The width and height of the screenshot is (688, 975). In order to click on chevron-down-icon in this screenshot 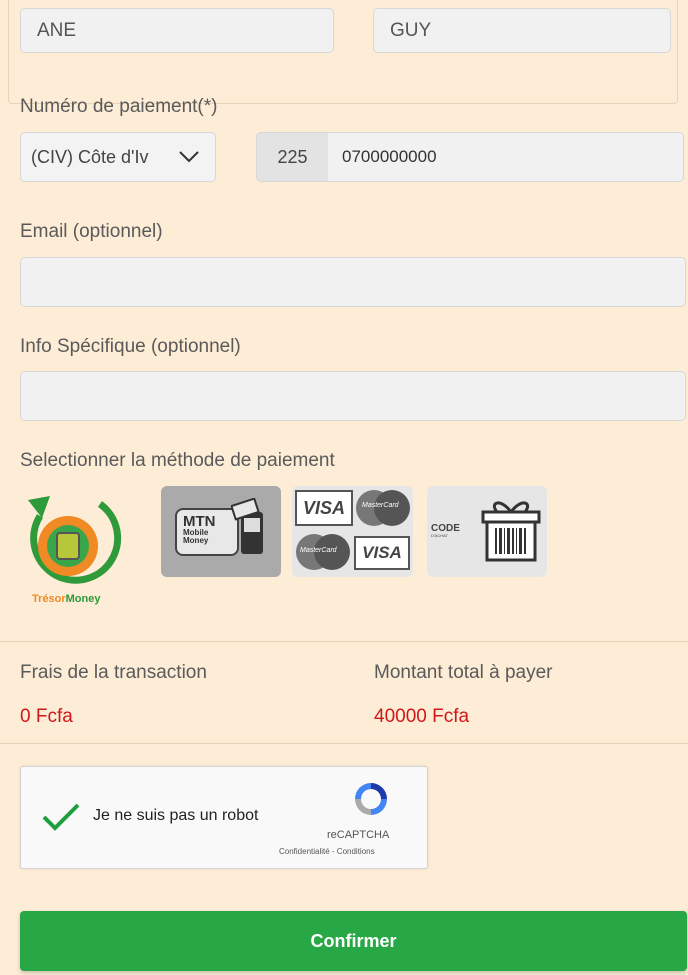, I will do `click(189, 157)`.